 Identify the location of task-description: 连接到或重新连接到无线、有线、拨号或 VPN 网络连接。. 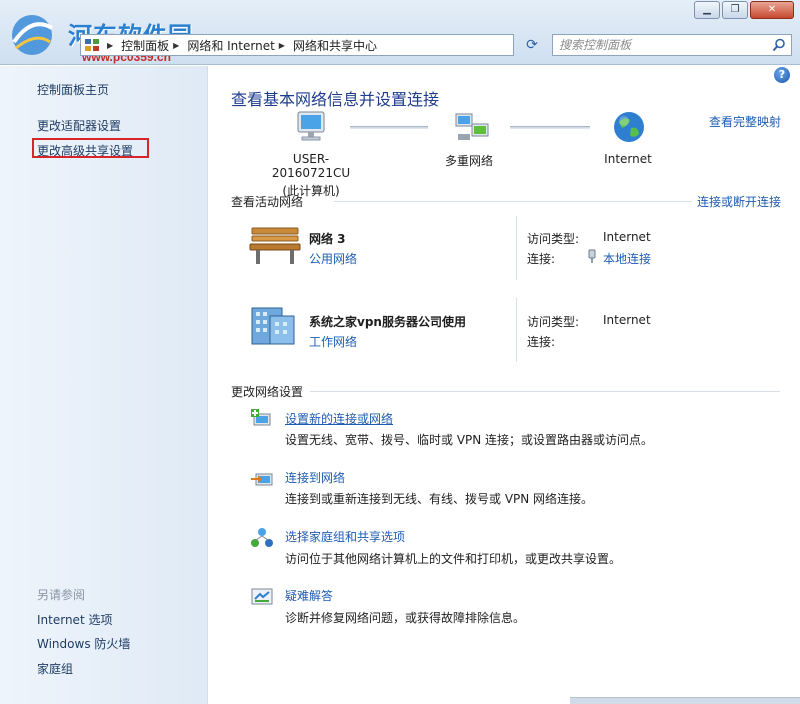
(439, 499).